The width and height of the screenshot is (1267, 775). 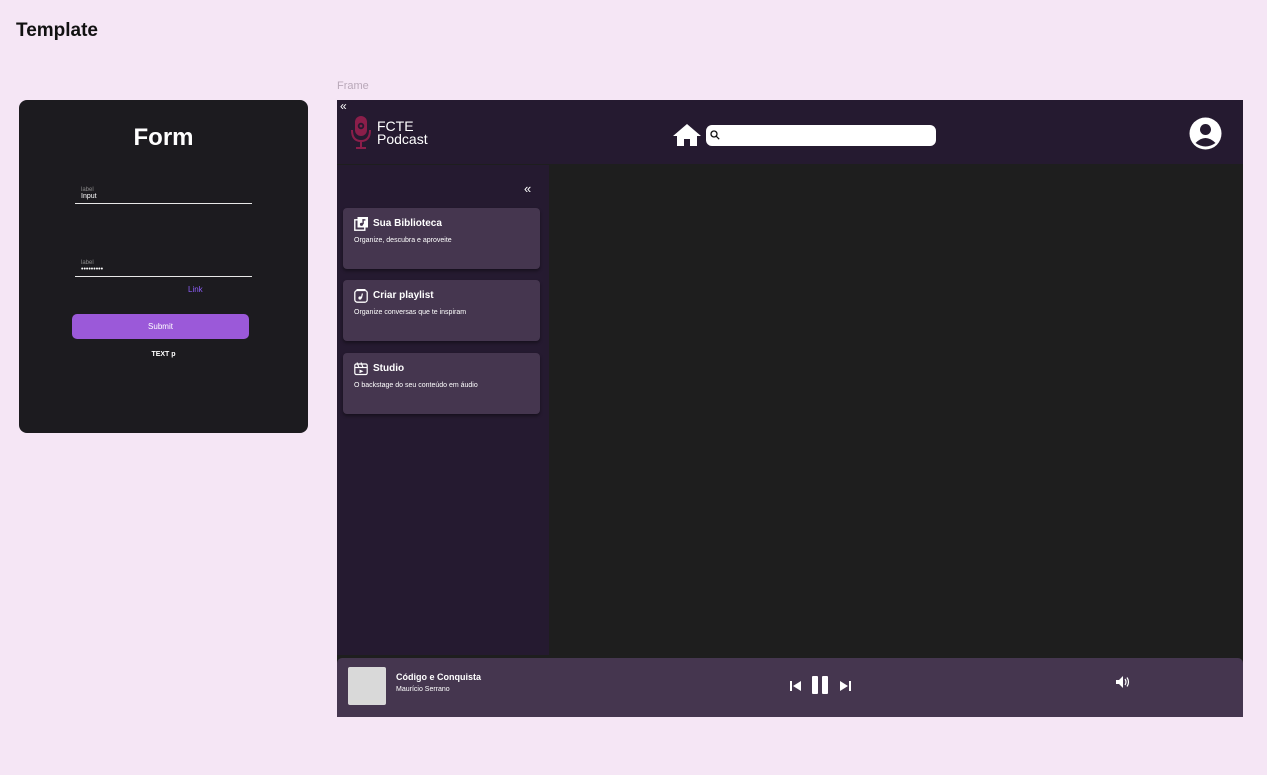 I want to click on input-field-value: Input, so click(x=89, y=196).